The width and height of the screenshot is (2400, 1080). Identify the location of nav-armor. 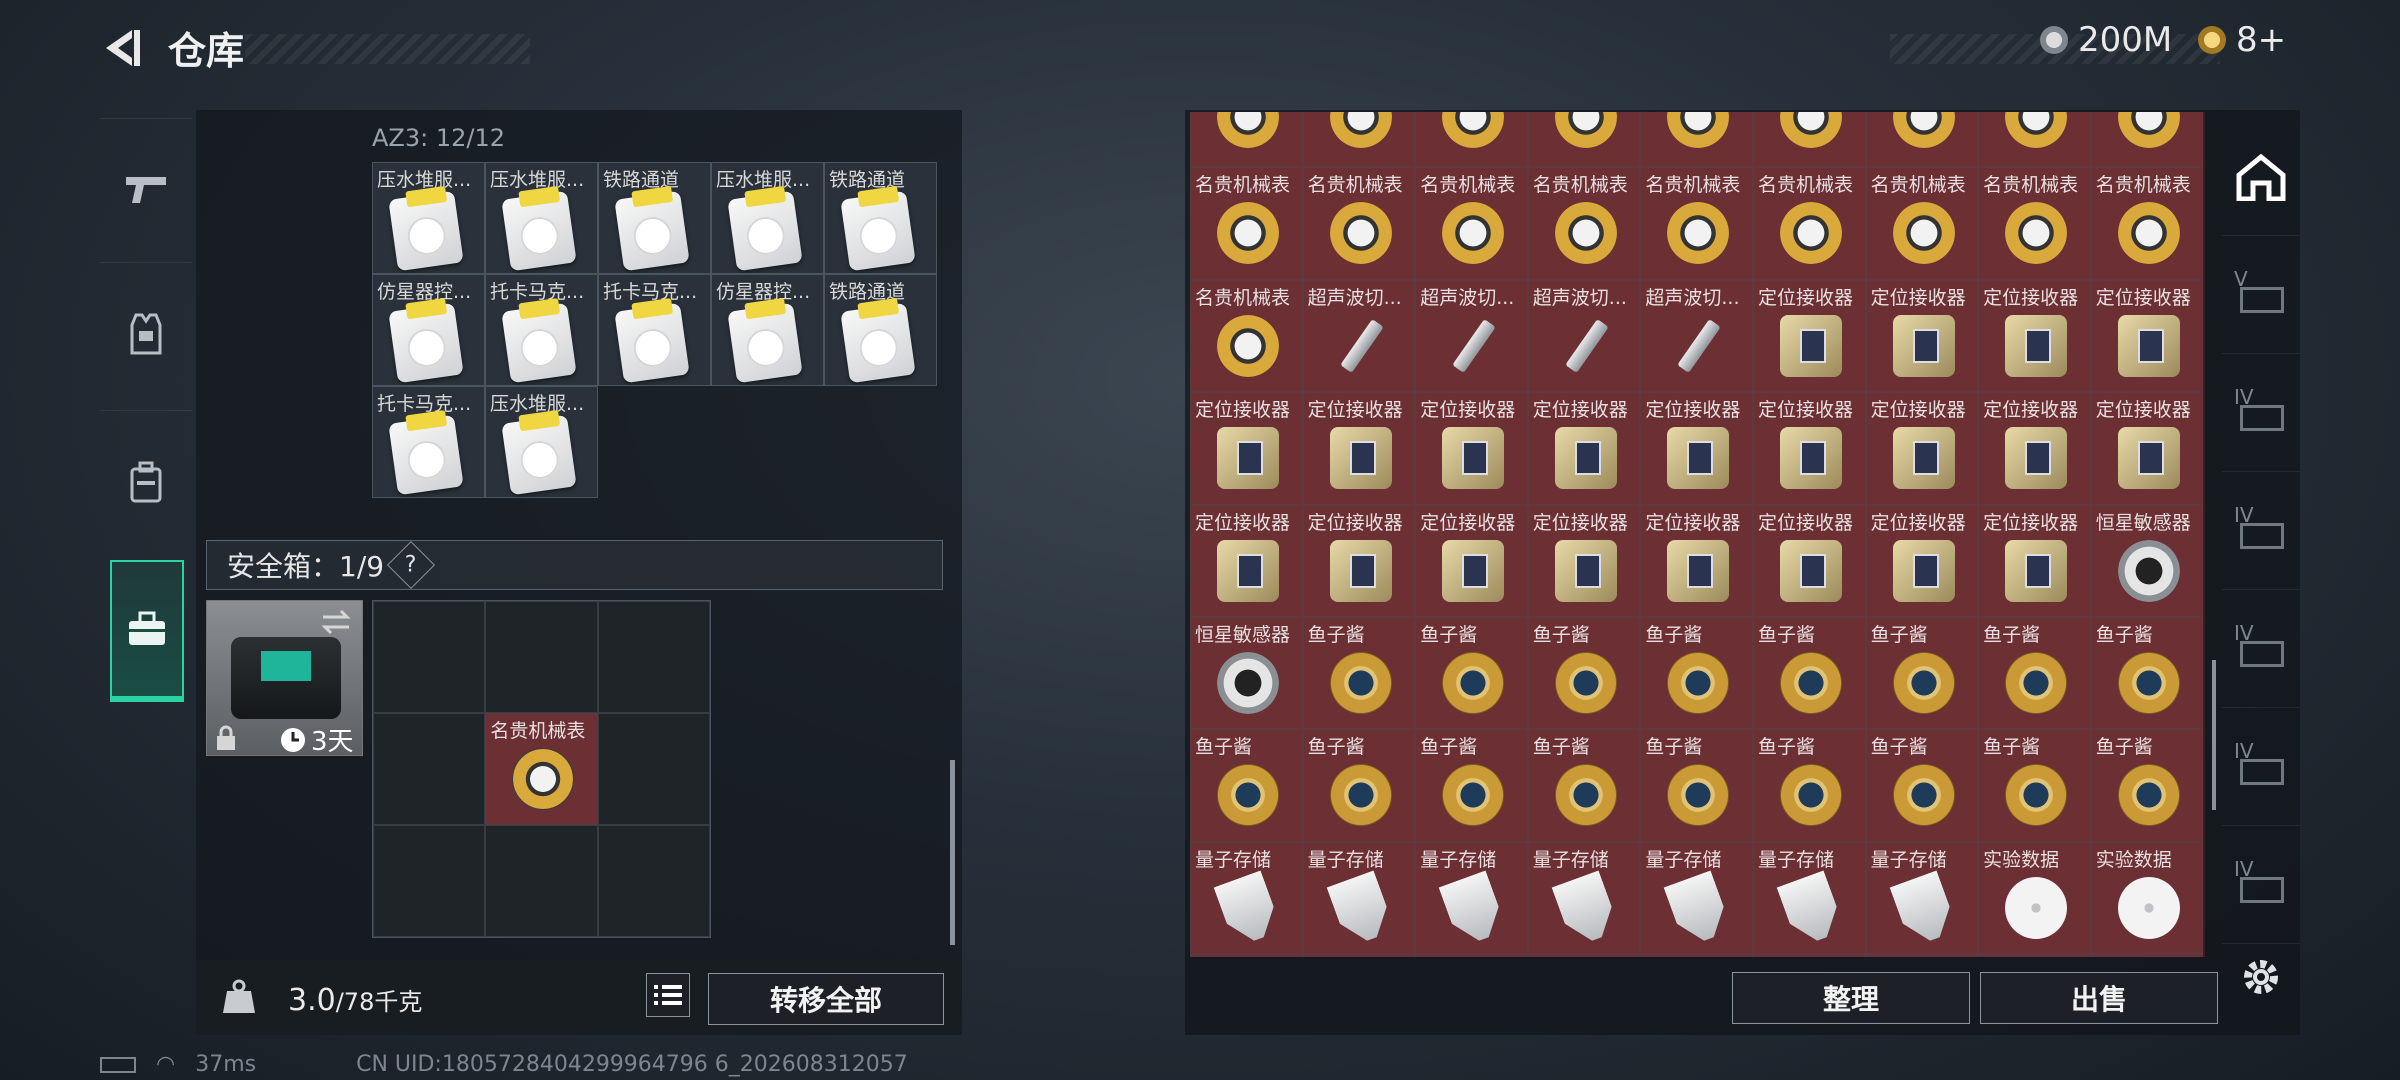
(146, 333).